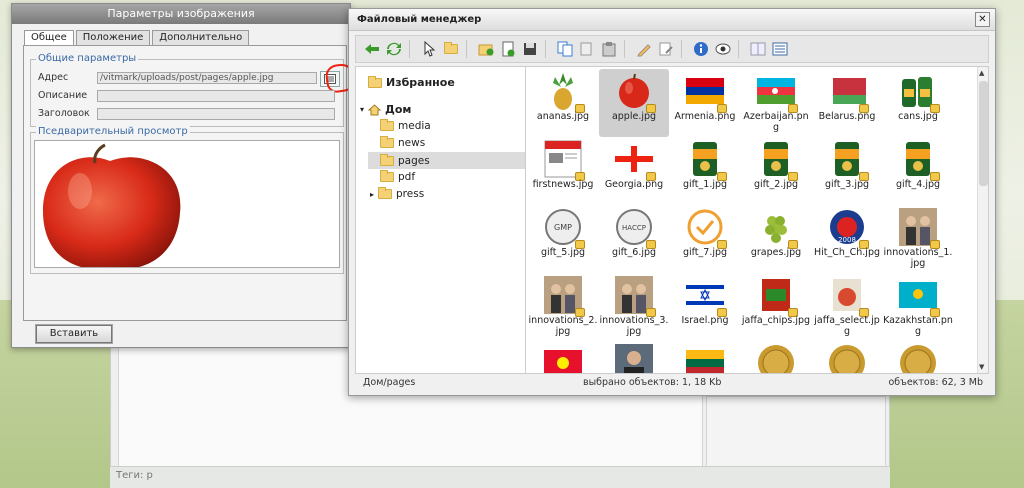 This screenshot has height=488, width=1024. I want to click on check-seal-icon, so click(706, 228).